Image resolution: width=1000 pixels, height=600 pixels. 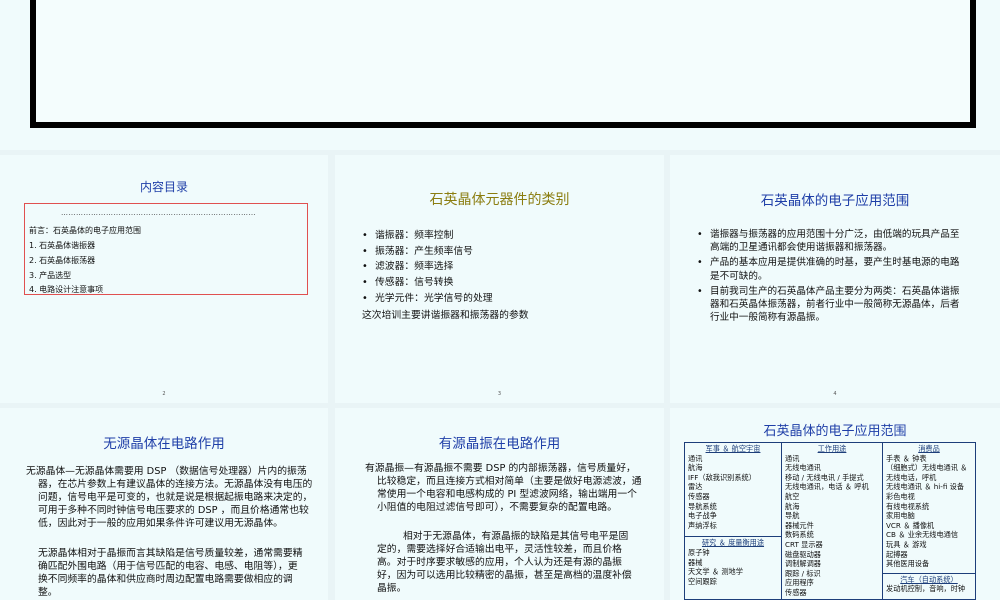 What do you see at coordinates (164, 394) in the screenshot?
I see `page-number: 2` at bounding box center [164, 394].